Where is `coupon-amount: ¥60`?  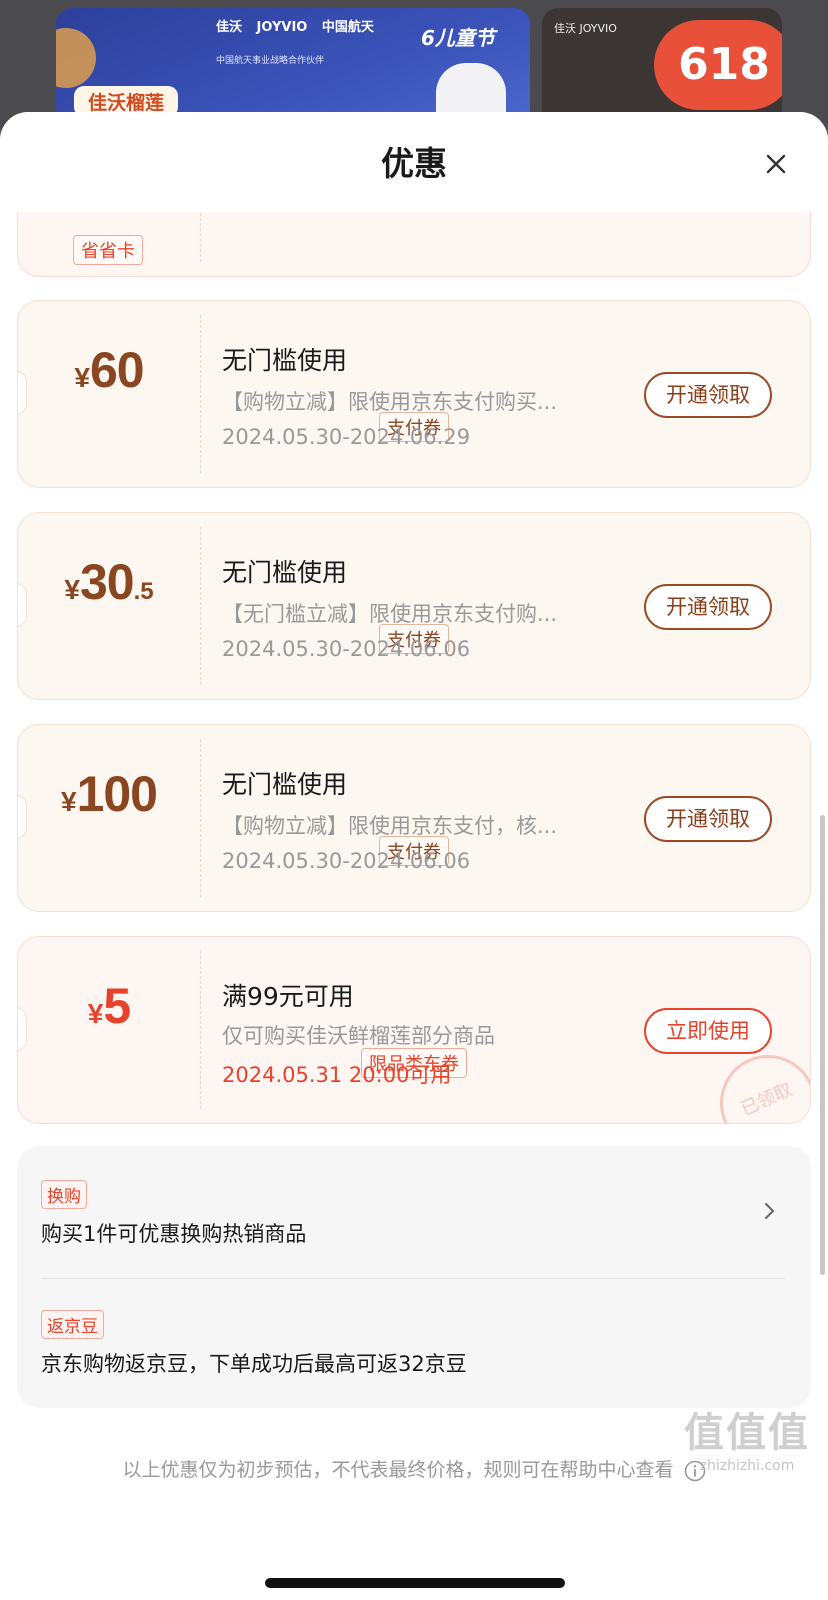
coupon-amount: ¥60 is located at coordinates (109, 370).